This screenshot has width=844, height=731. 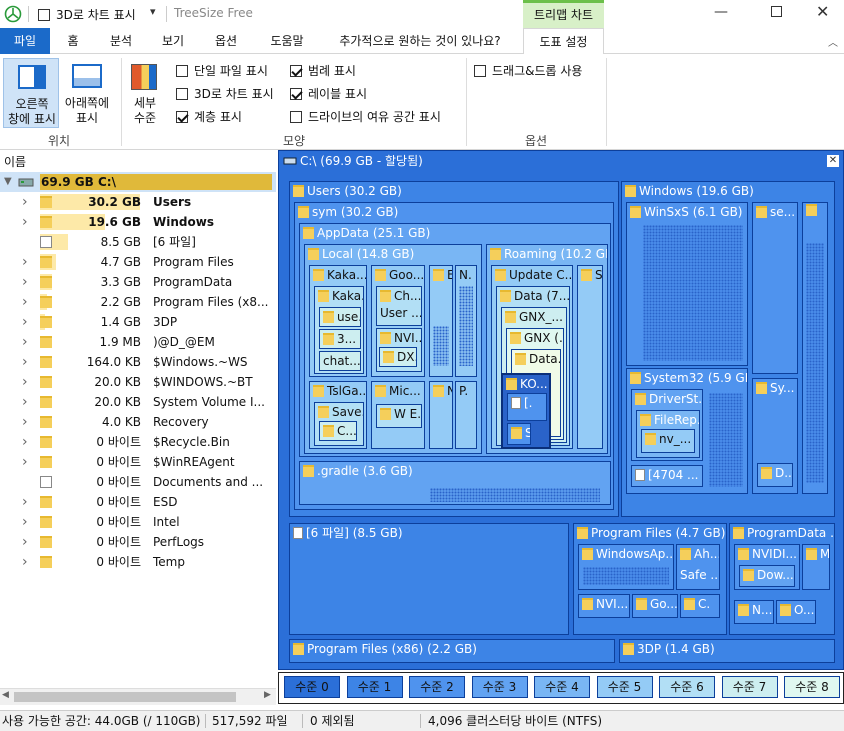 I want to click on hierarchy-option: 계층 표시, so click(x=209, y=116).